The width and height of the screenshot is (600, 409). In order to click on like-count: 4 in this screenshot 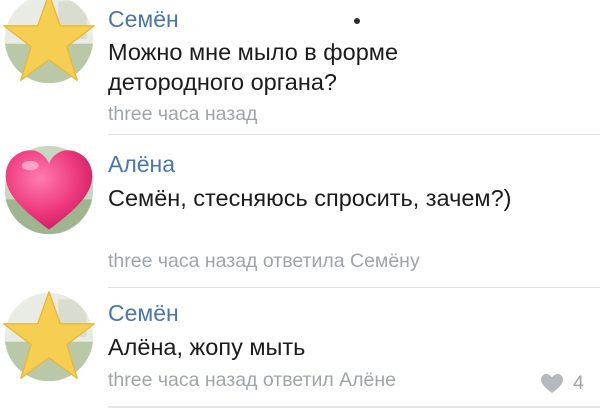, I will do `click(578, 383)`.